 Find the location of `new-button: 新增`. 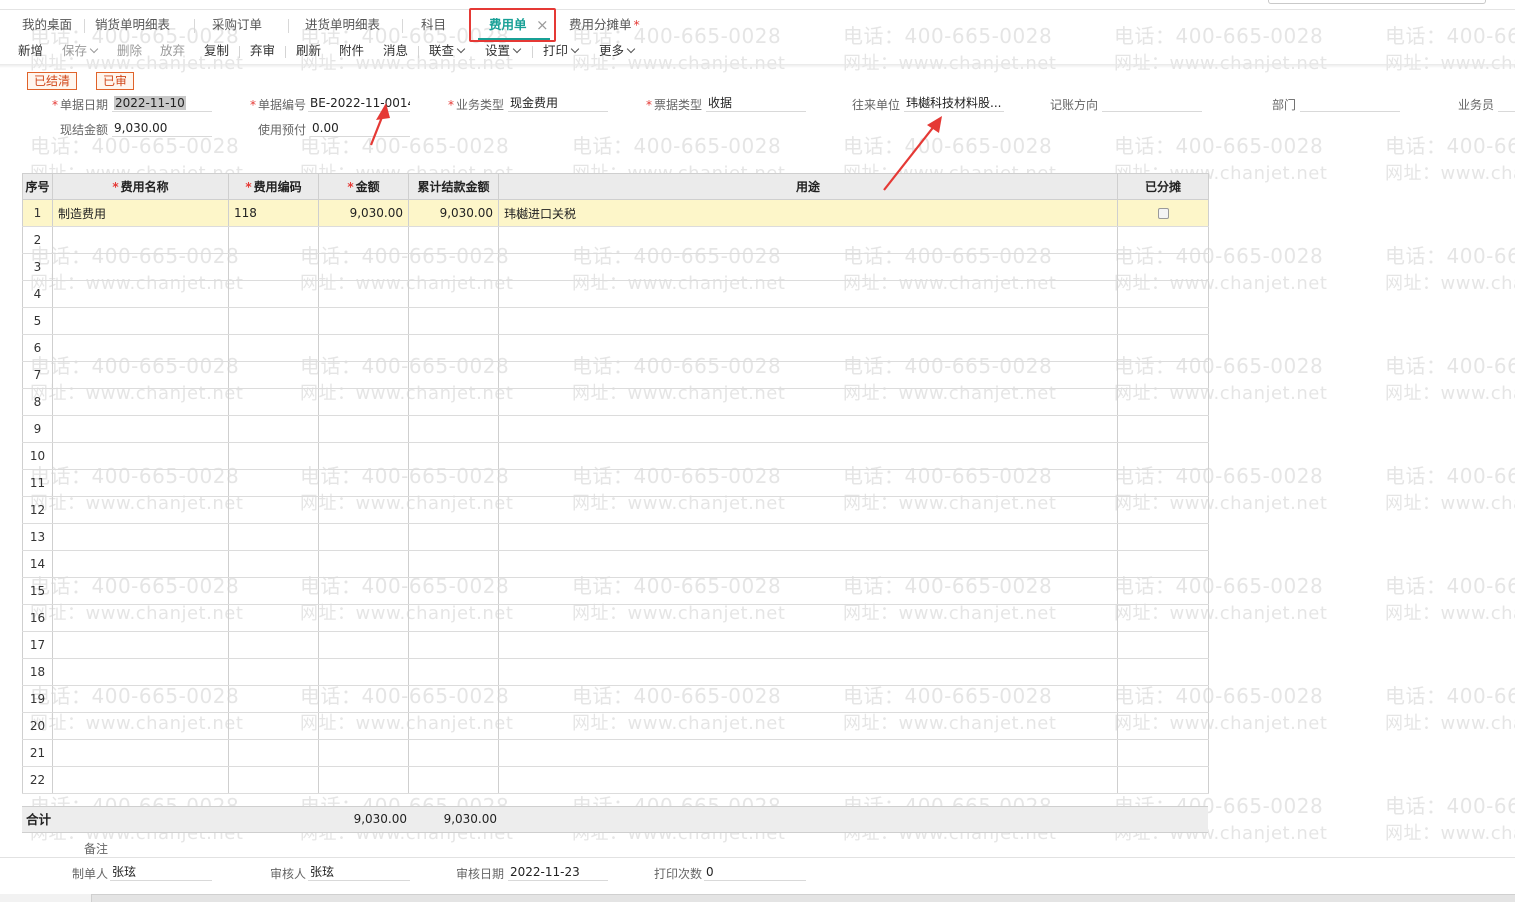

new-button: 新增 is located at coordinates (30, 52).